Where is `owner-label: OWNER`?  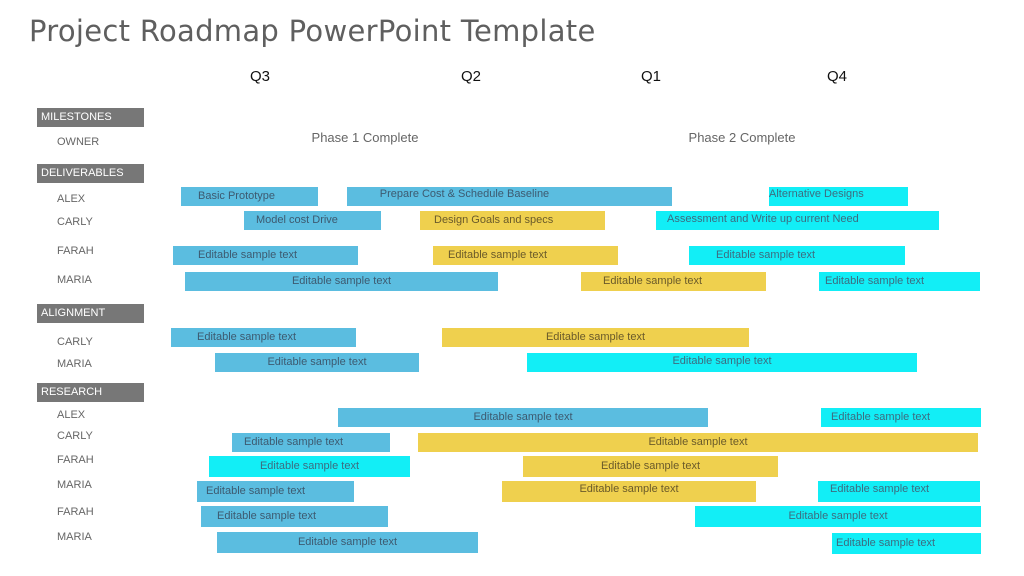 owner-label: OWNER is located at coordinates (78, 142).